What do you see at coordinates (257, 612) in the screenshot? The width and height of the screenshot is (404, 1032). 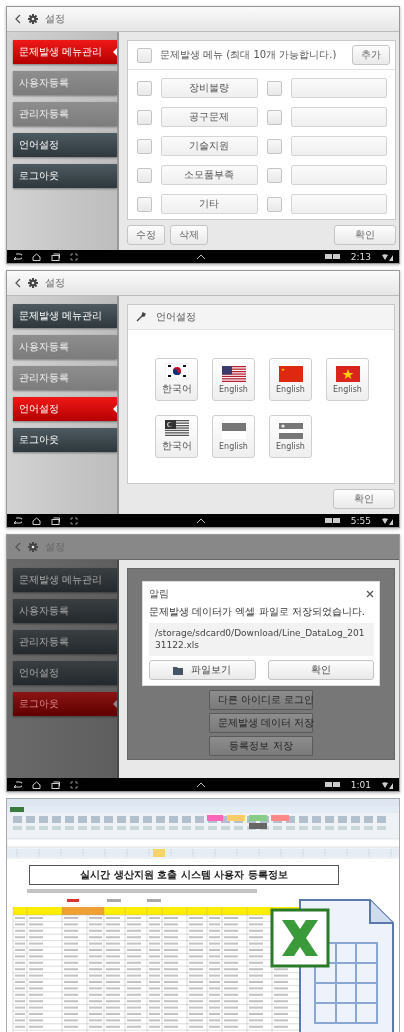 I see `dialog-message: 문제발생 데이터가 엑셀 파일로 저장되었습니다.` at bounding box center [257, 612].